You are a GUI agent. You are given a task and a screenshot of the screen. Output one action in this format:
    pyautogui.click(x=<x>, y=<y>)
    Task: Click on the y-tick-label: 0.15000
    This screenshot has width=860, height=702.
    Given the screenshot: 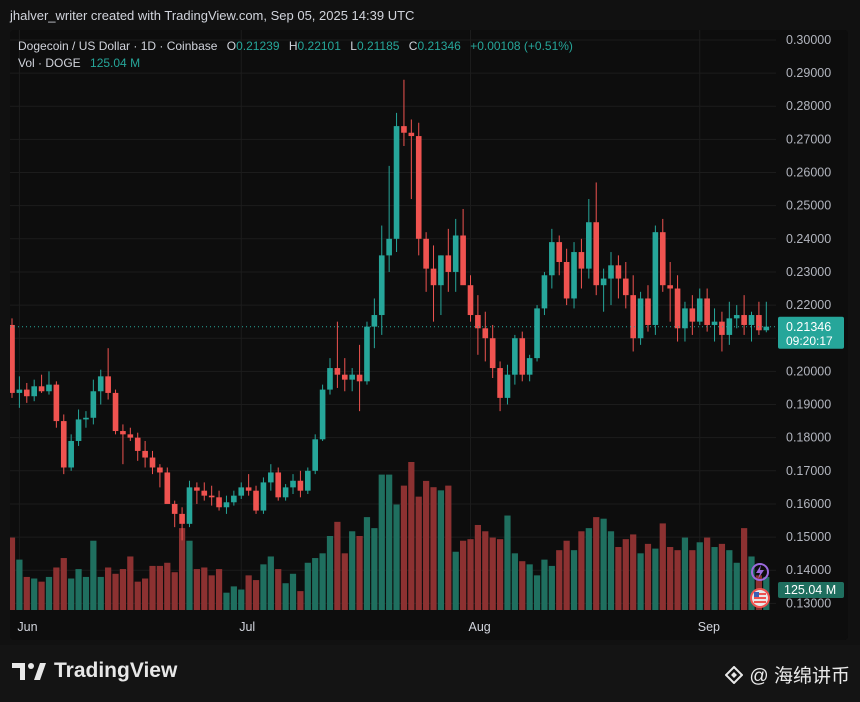 What is the action you would take?
    pyautogui.click(x=808, y=537)
    